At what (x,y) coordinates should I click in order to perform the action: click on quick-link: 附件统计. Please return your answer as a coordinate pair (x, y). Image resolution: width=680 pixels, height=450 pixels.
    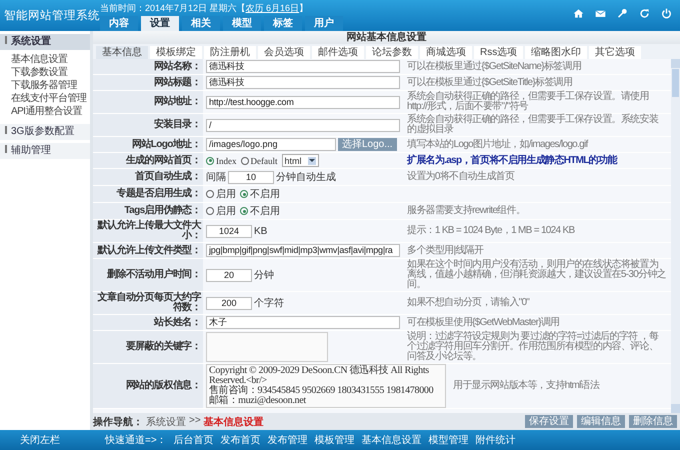
    Looking at the image, I should click on (496, 440).